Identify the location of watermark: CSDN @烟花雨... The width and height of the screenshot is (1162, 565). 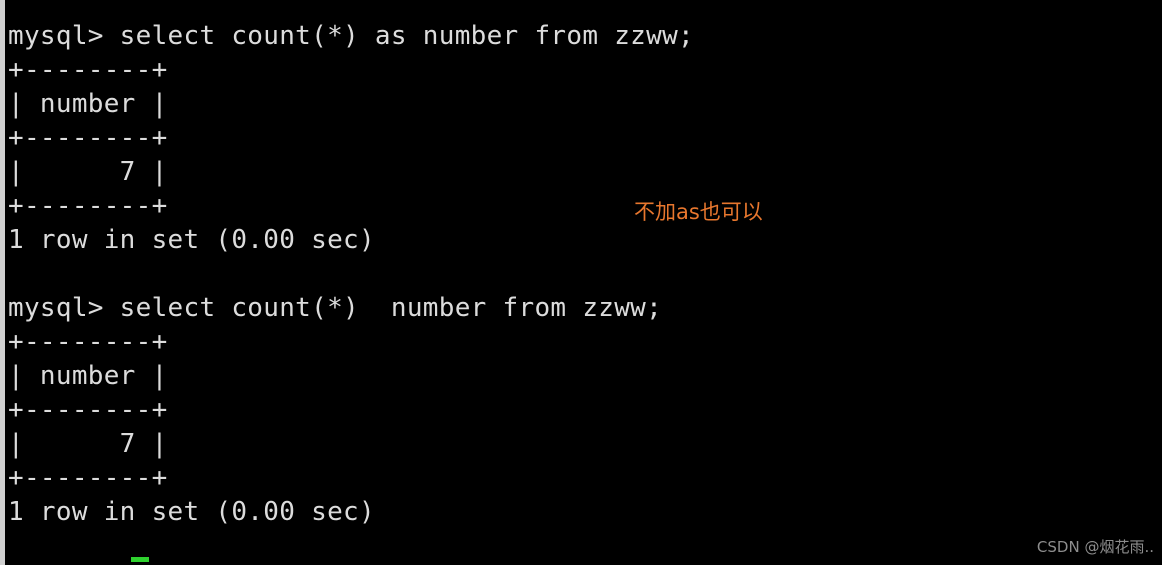
(1095, 547).